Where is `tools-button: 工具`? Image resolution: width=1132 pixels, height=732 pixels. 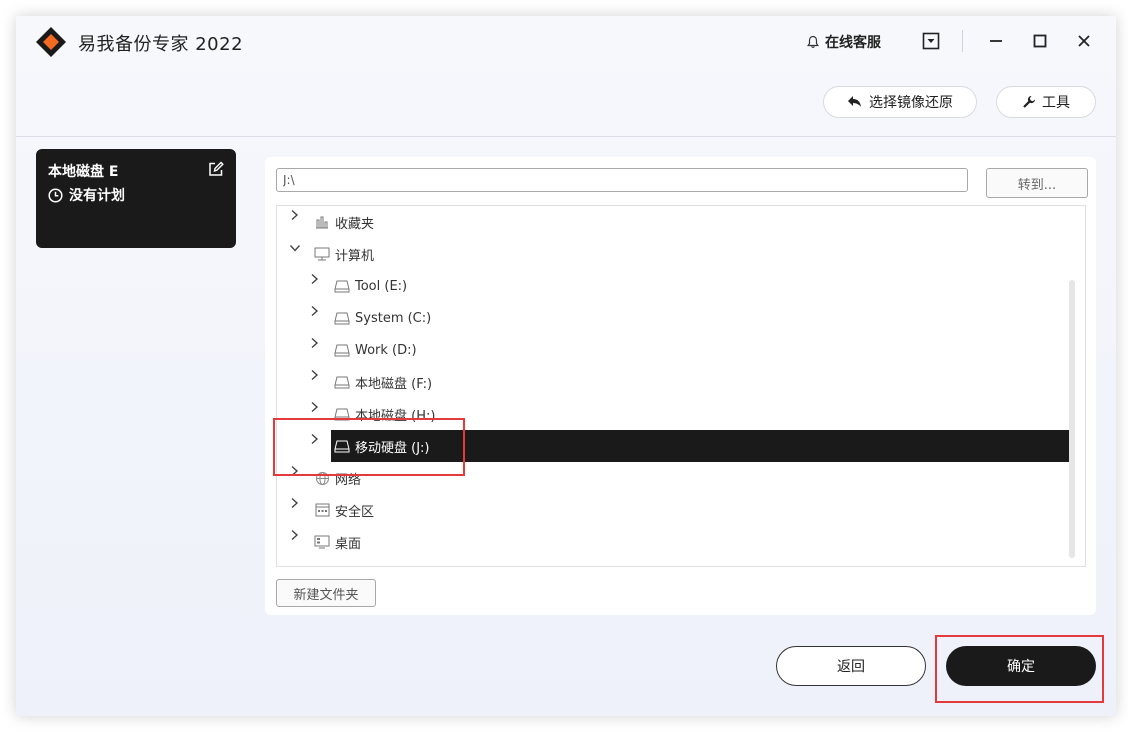 tools-button: 工具 is located at coordinates (1046, 102).